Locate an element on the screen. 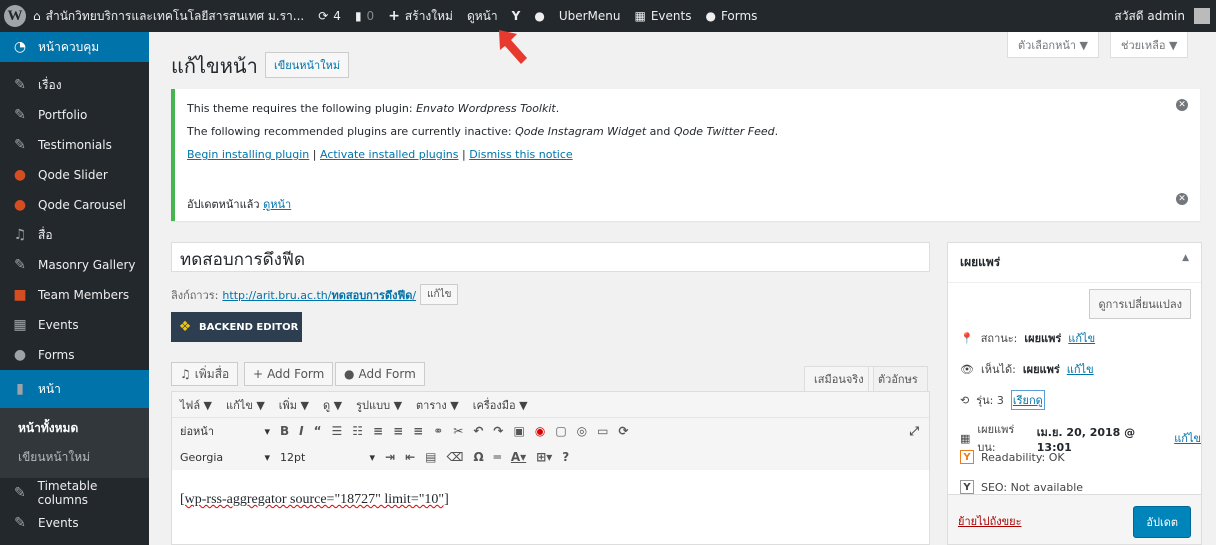 This screenshot has width=1216, height=545. ubermenu-link: UberMenu is located at coordinates (590, 16).